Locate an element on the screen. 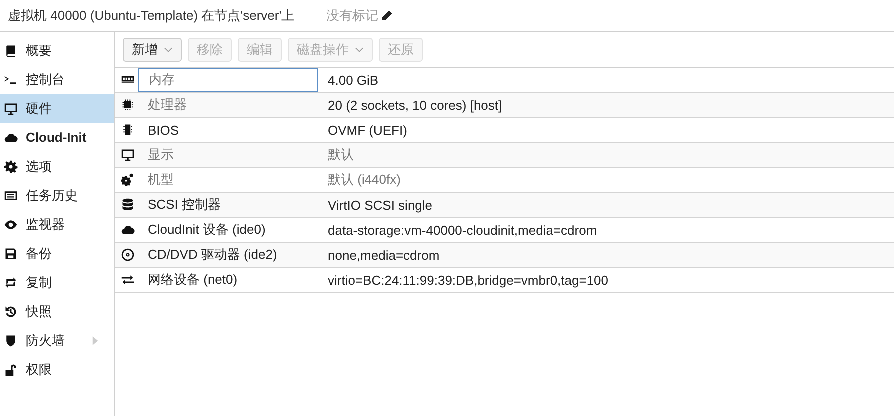 Image resolution: width=894 pixels, height=416 pixels. table-cell-text: data-storage:vm-40000-cloudinit,media=cdrom is located at coordinates (462, 230).